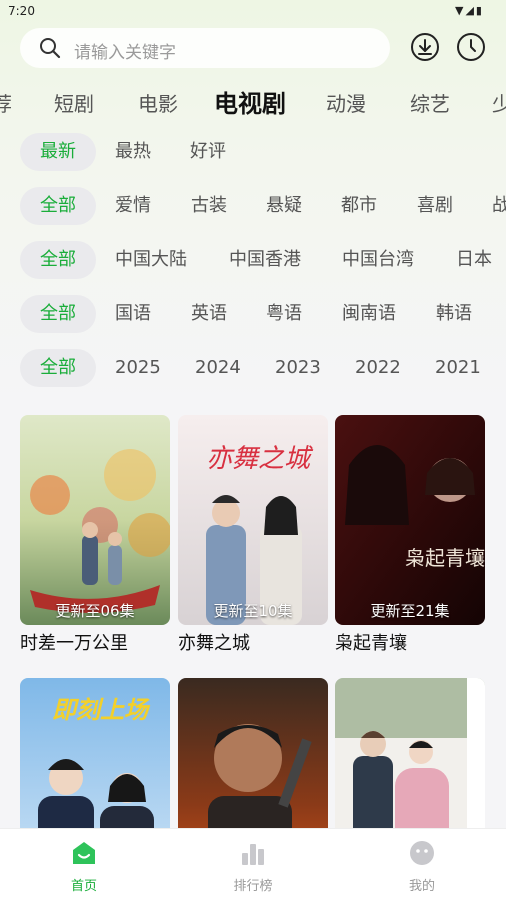 The width and height of the screenshot is (506, 901). I want to click on chip-genre-costume: 古装, so click(209, 206).